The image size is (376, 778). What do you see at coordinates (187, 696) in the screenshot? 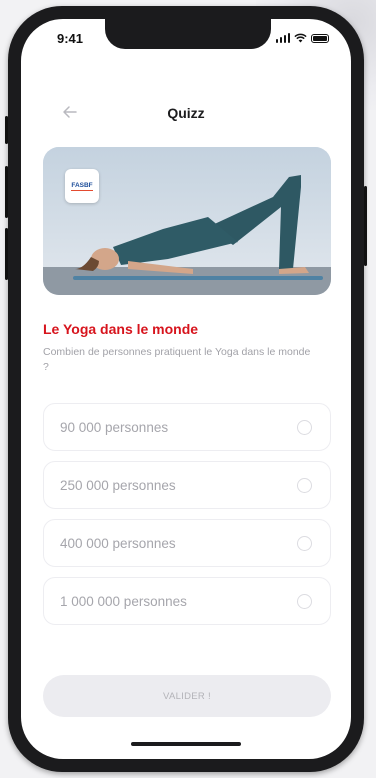
I see `validate-button: VALIDER !` at bounding box center [187, 696].